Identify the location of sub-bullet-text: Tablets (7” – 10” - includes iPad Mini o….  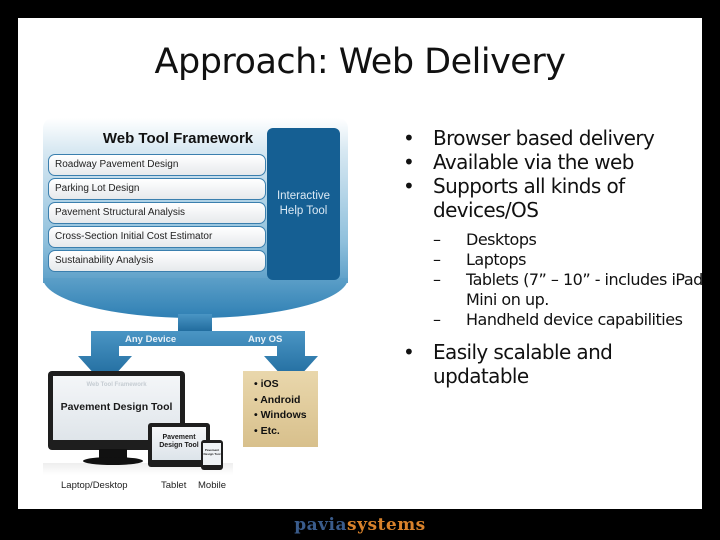
(584, 289).